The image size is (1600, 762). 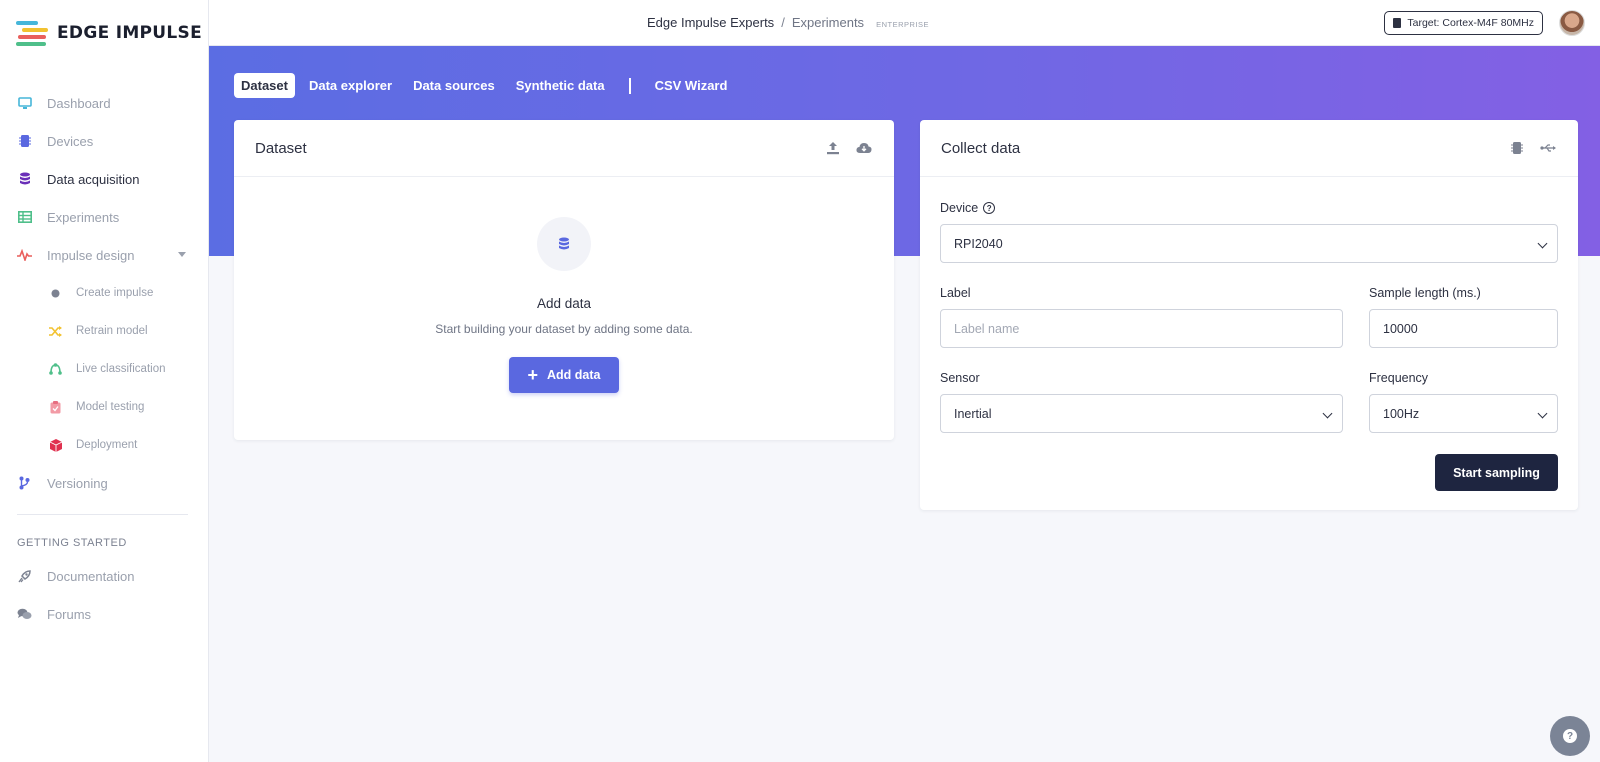 What do you see at coordinates (104, 141) in the screenshot?
I see `sidebar-item-devices: Devices` at bounding box center [104, 141].